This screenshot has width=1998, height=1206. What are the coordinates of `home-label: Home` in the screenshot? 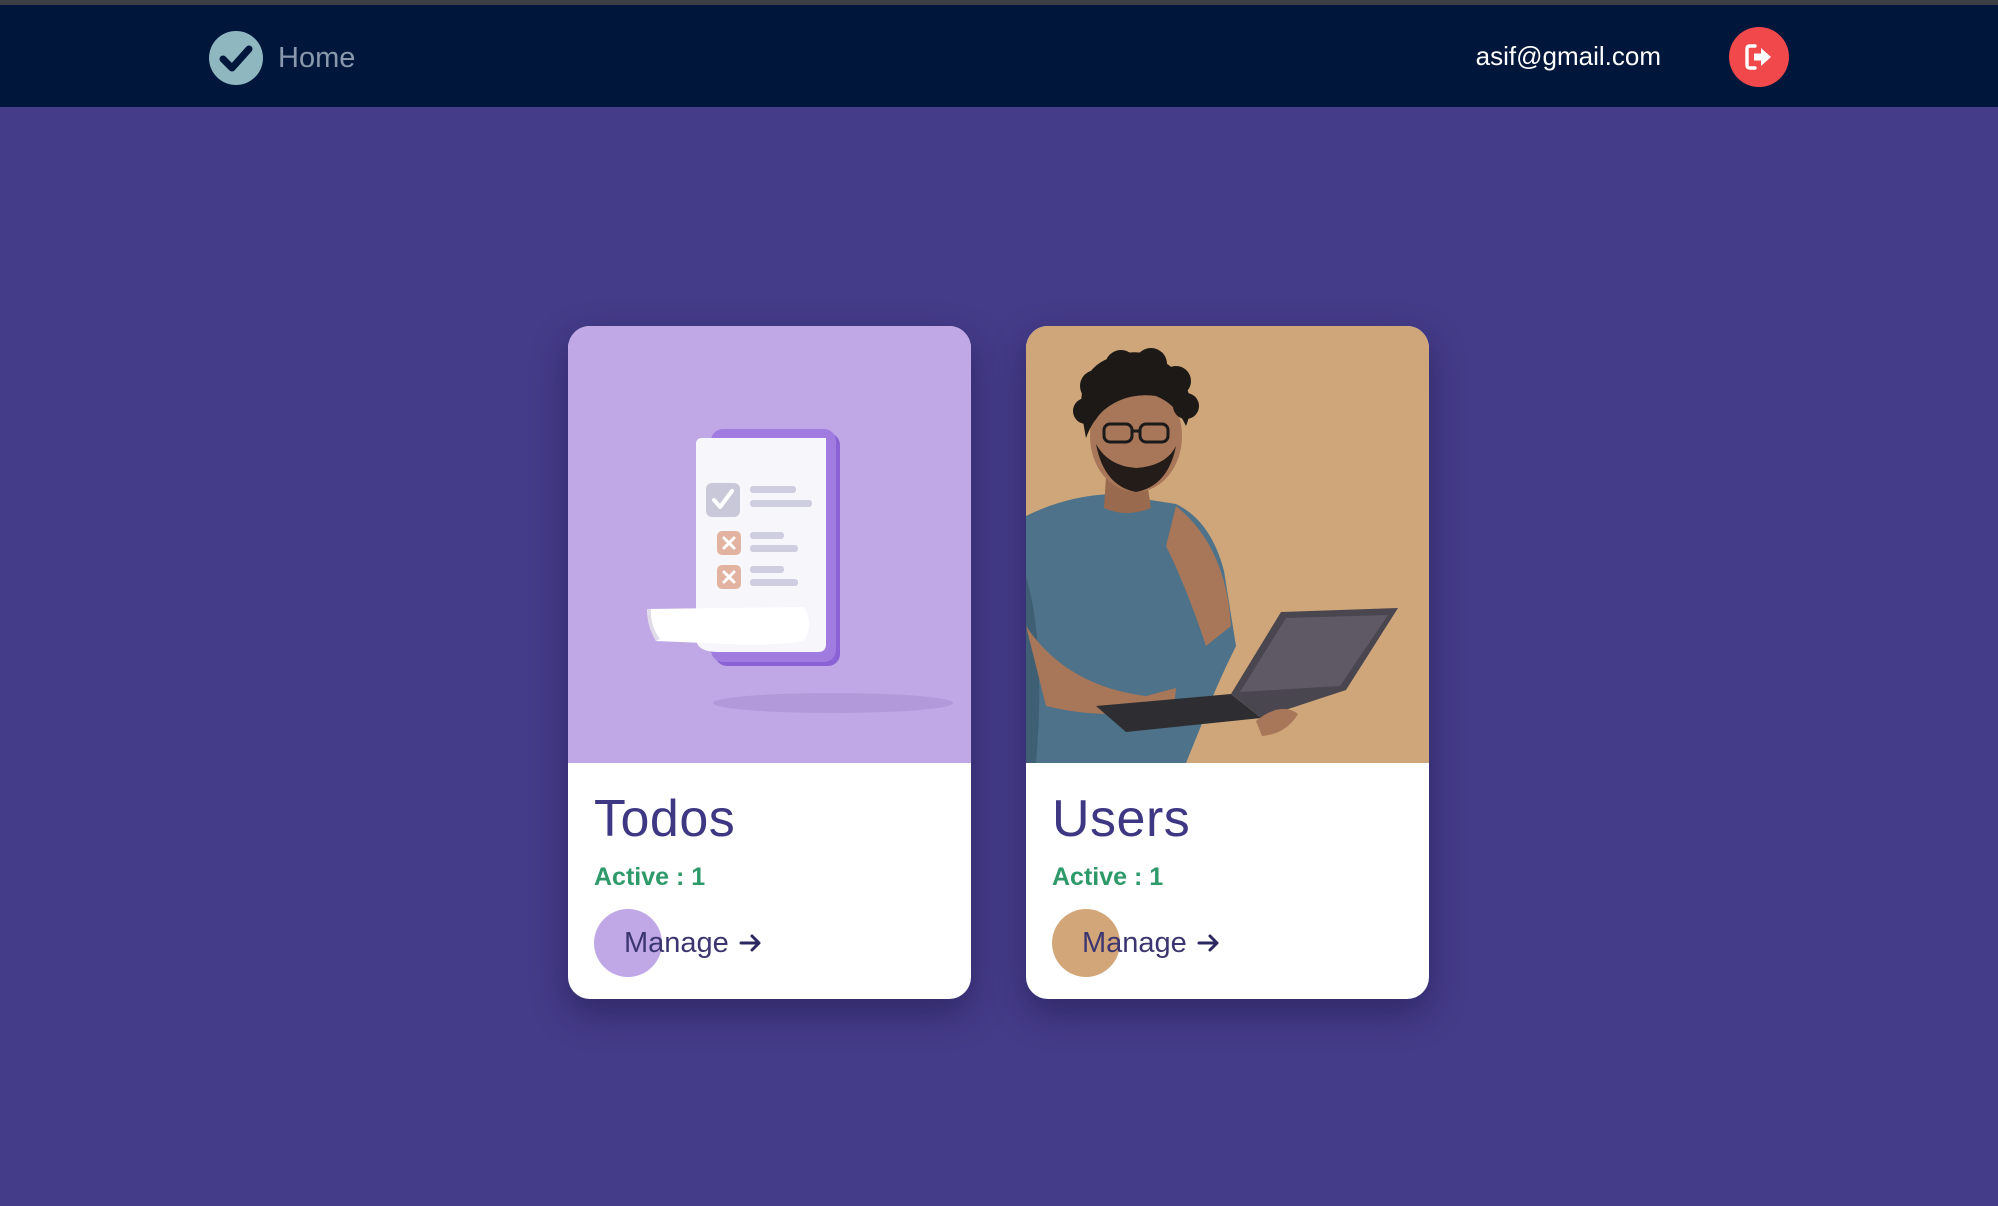 It's located at (317, 57).